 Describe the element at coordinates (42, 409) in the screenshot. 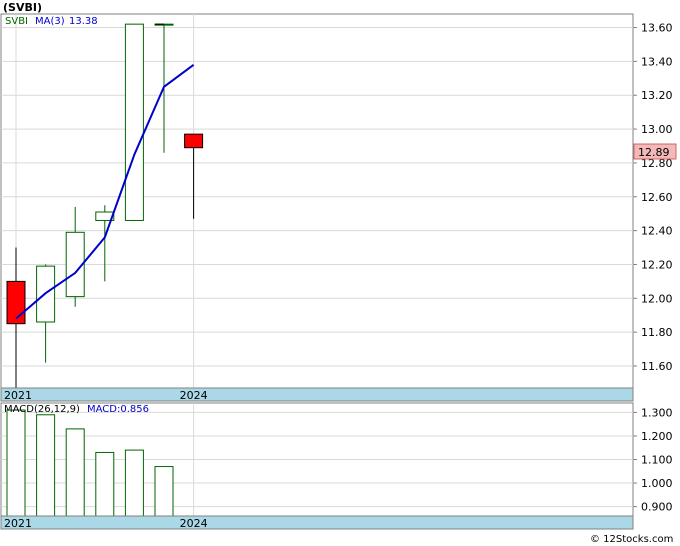

I see `macd-title: MACD(26,12,9)` at that location.